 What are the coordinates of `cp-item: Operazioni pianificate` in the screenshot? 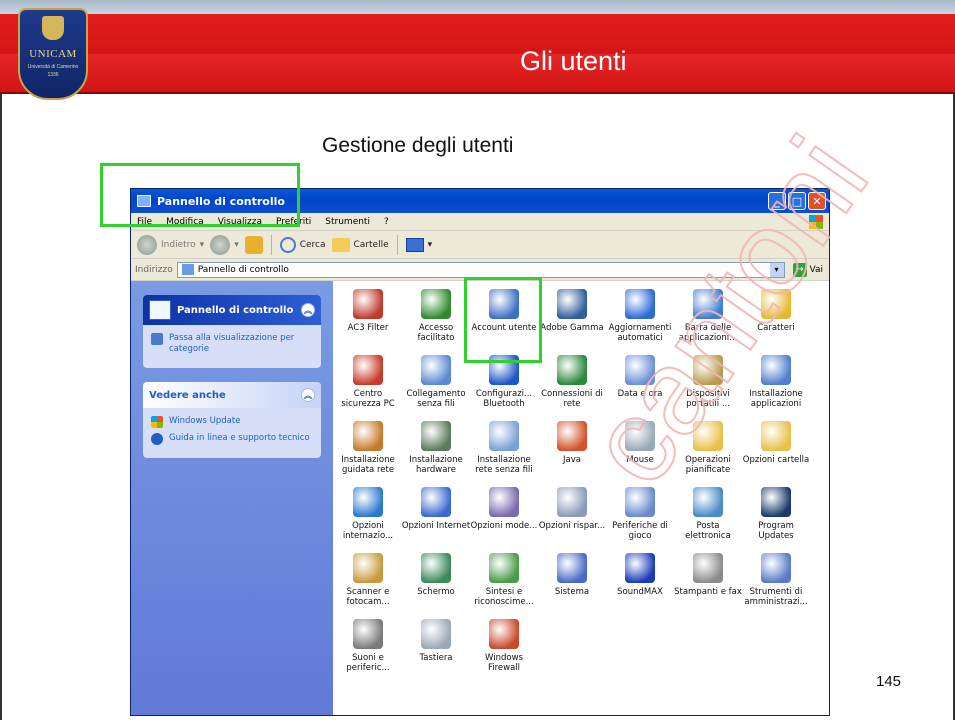 It's located at (708, 448).